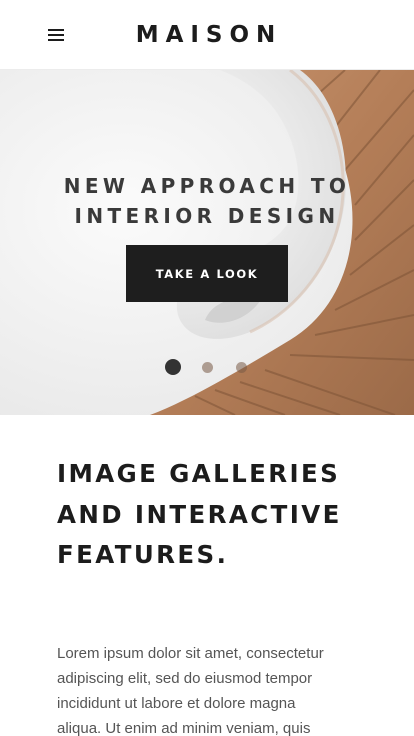 The image size is (414, 736). I want to click on take-a-look-button: TAKE A LOOK, so click(207, 273).